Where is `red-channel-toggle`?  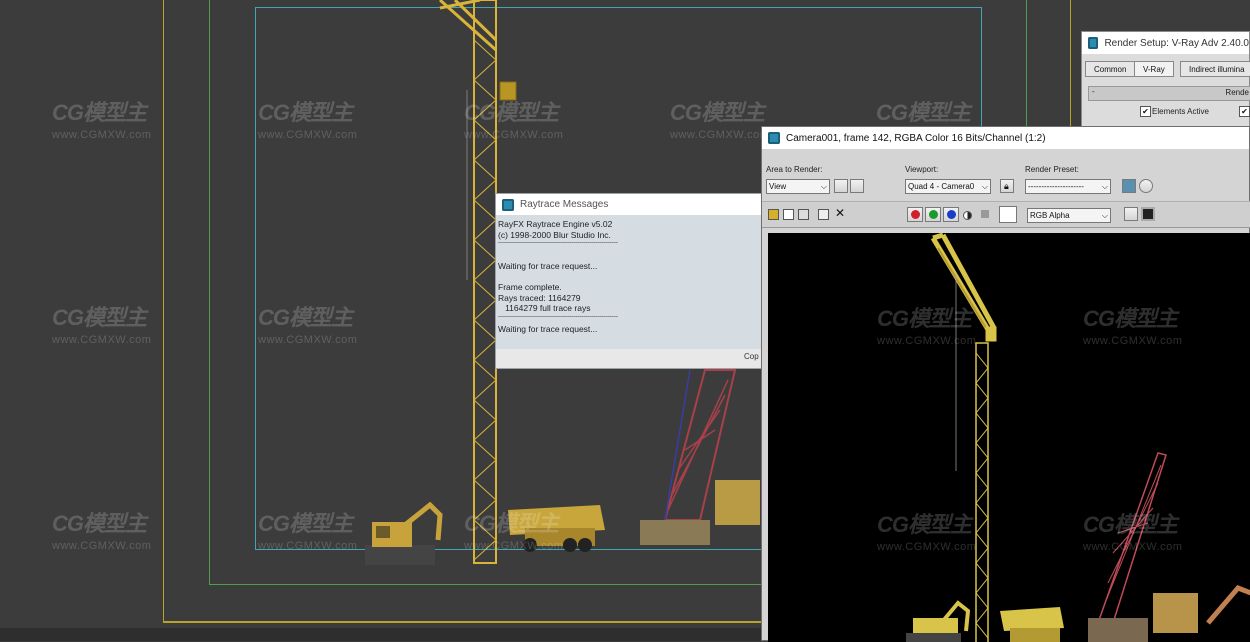 red-channel-toggle is located at coordinates (915, 214).